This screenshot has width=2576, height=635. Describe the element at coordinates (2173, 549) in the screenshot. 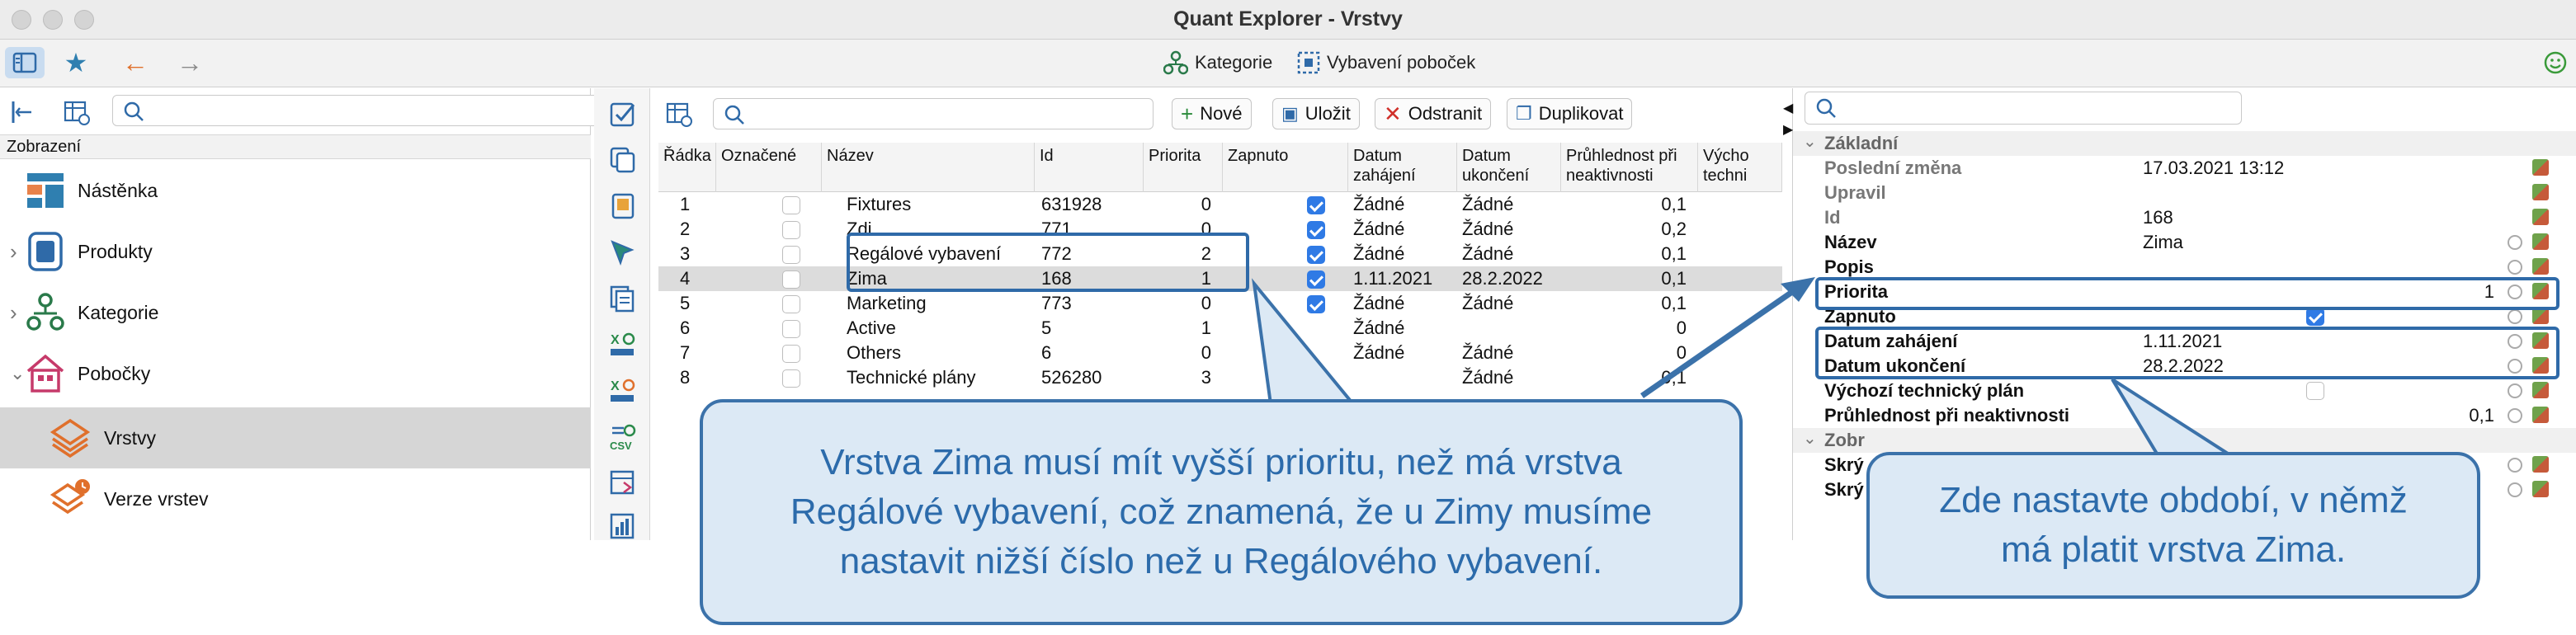

I see `callout-line: má platit vrstva Zima.` at that location.